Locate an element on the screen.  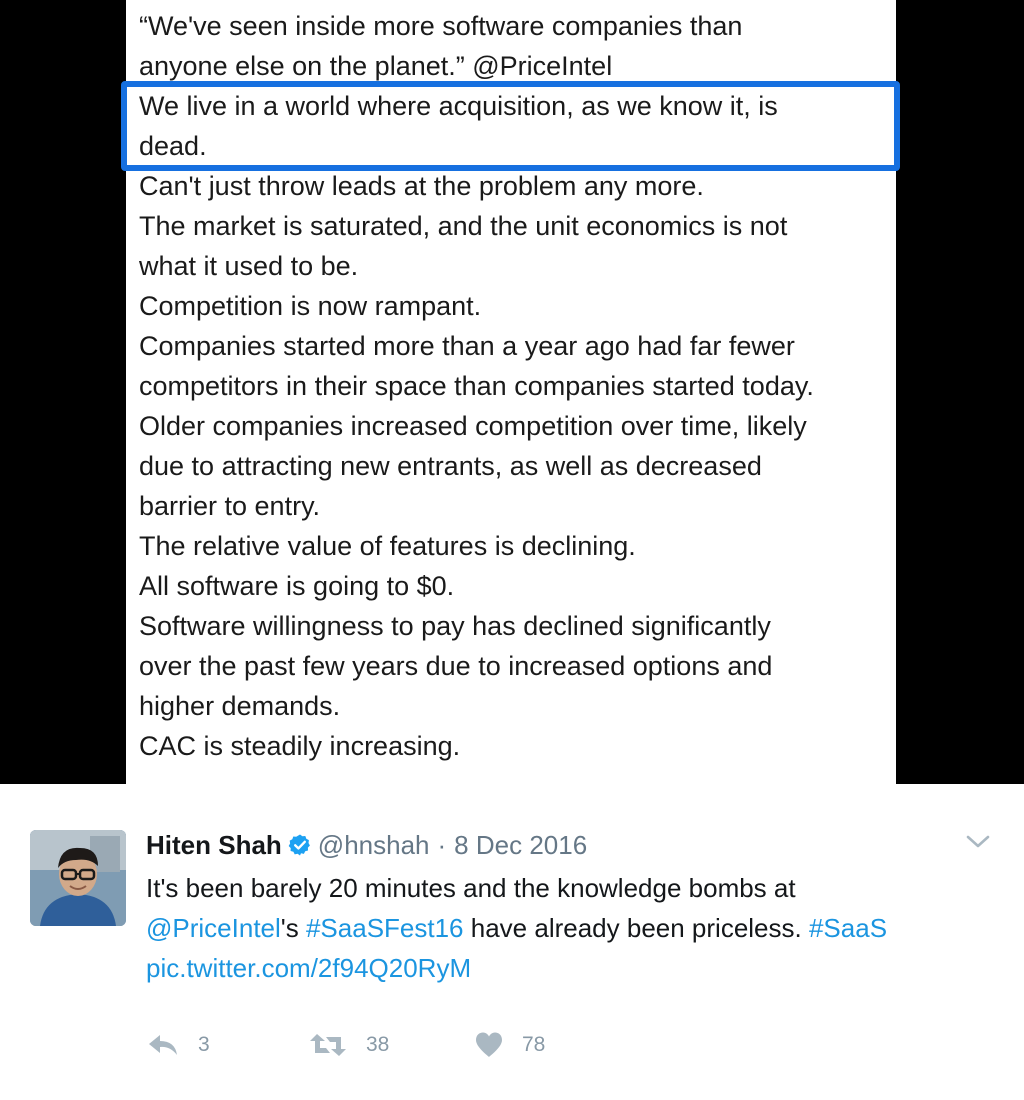
notes-line: CAC is steadily increasing. is located at coordinates (300, 746).